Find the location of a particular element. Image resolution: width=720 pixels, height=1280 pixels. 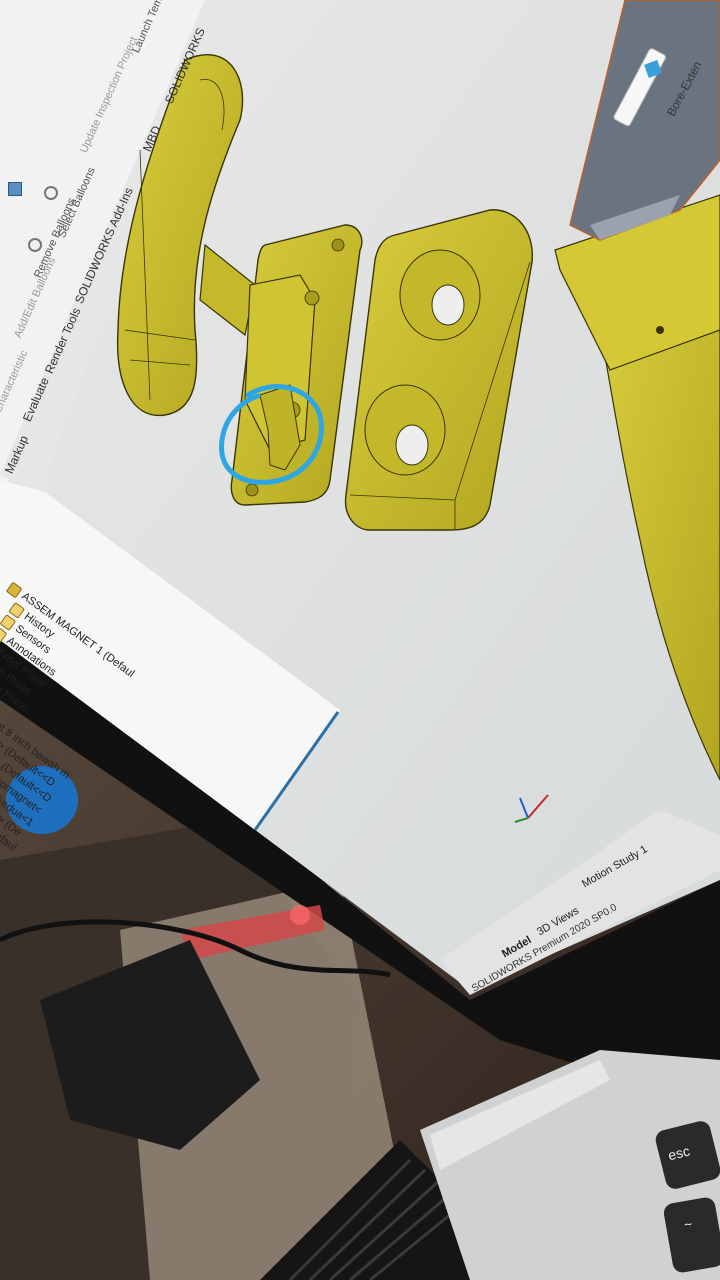

balloon-select-icon is located at coordinates (51, 193).